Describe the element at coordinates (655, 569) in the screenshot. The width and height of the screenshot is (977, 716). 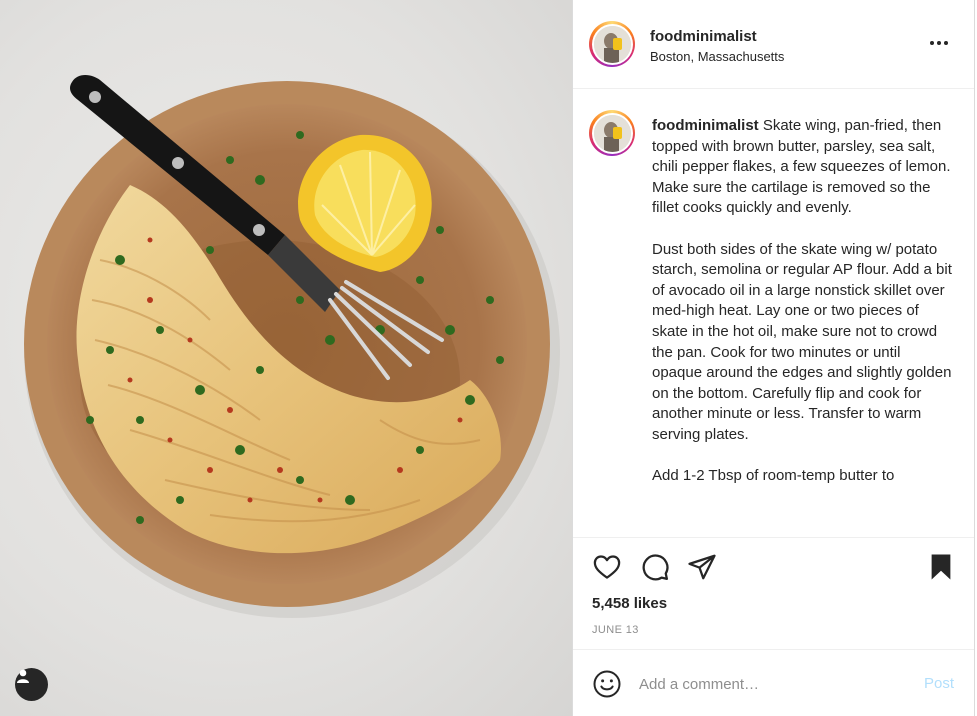
I see `comment-icon` at that location.